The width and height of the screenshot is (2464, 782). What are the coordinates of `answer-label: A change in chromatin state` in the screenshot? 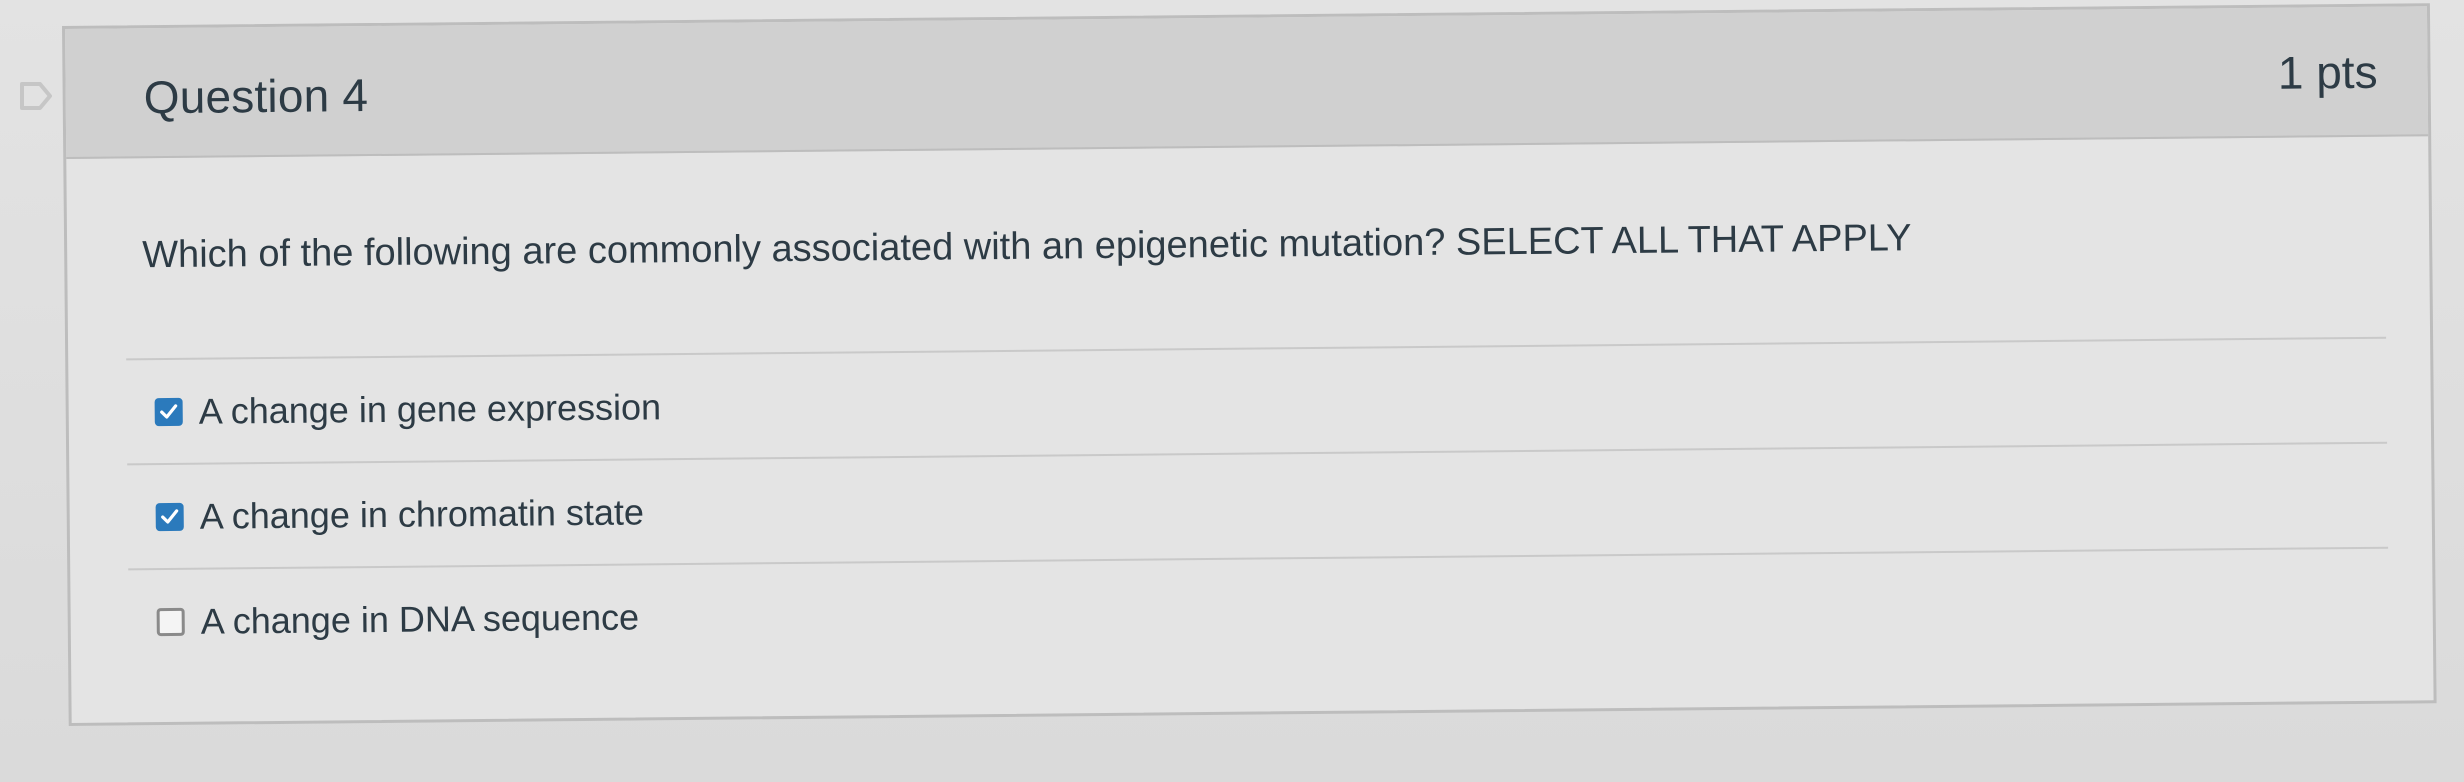 It's located at (422, 513).